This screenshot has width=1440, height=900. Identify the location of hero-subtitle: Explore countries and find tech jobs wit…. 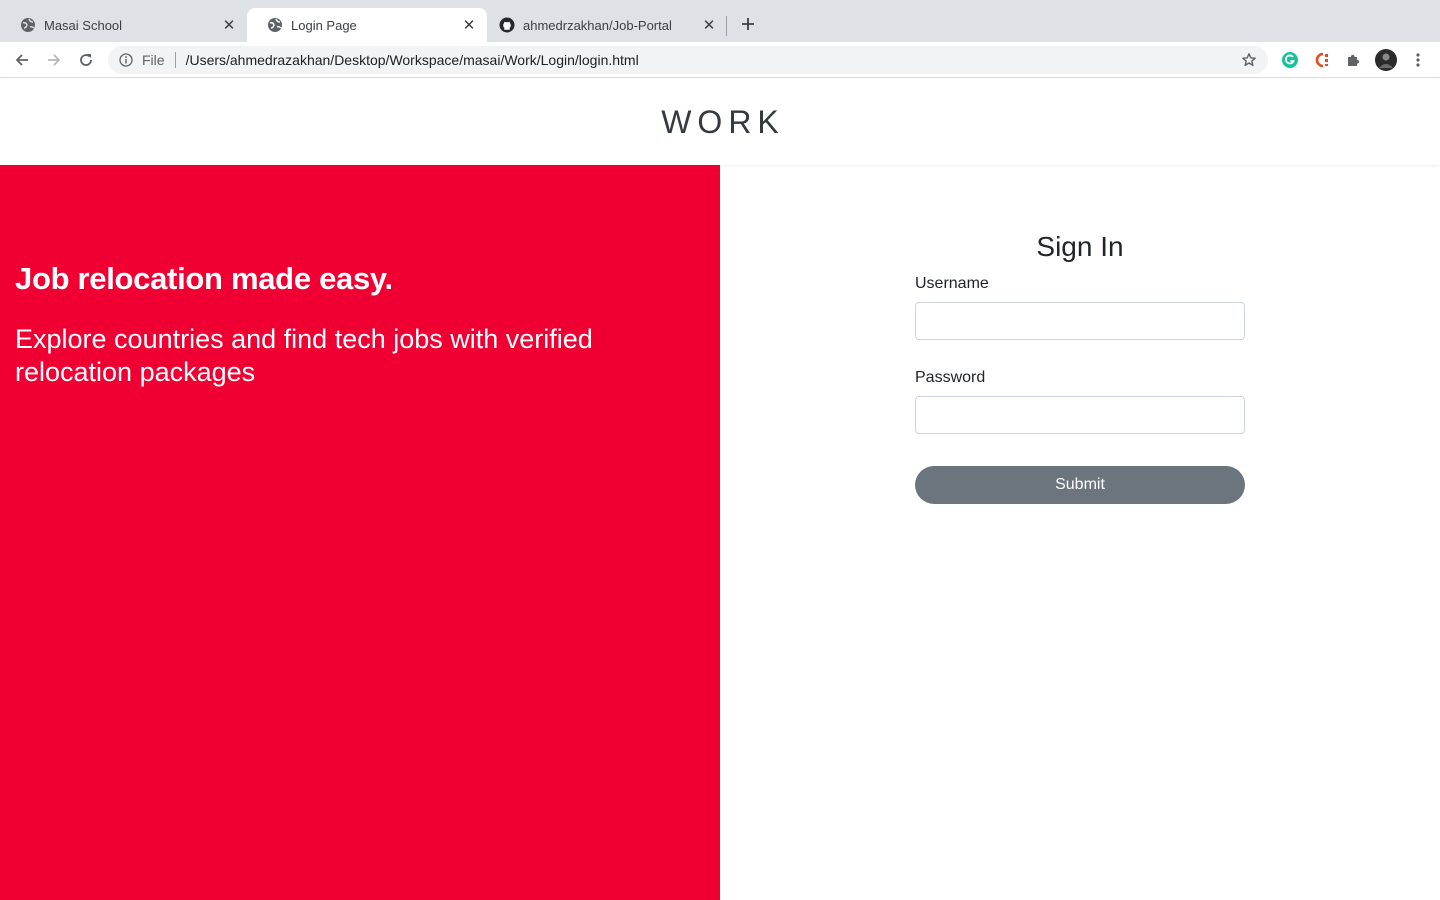
(304, 355).